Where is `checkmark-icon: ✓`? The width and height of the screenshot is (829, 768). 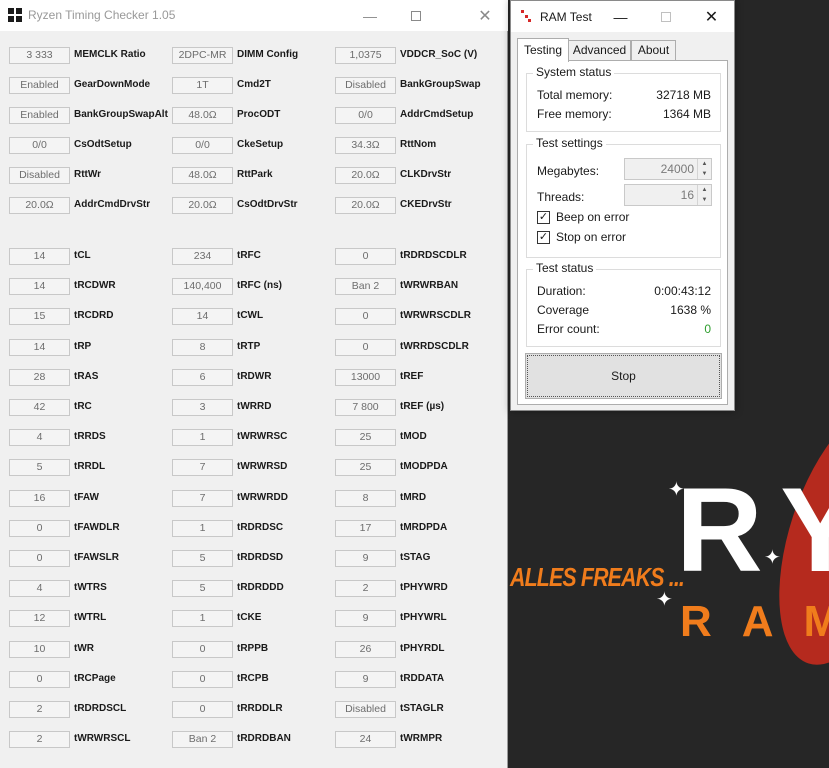 checkmark-icon: ✓ is located at coordinates (543, 237).